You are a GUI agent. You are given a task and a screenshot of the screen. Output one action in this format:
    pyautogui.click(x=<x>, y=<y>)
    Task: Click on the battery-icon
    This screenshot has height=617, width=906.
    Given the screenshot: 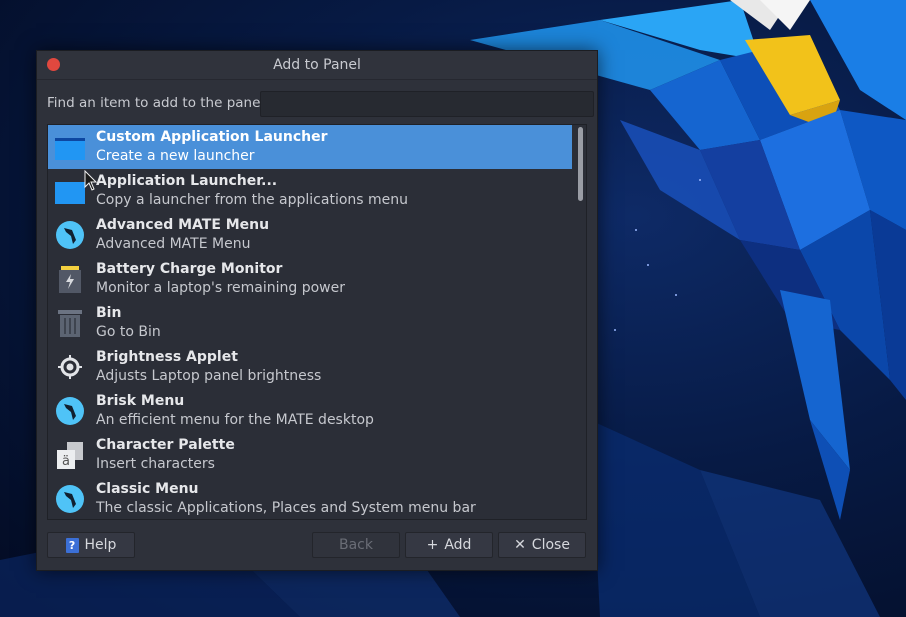 What is the action you would take?
    pyautogui.click(x=70, y=279)
    